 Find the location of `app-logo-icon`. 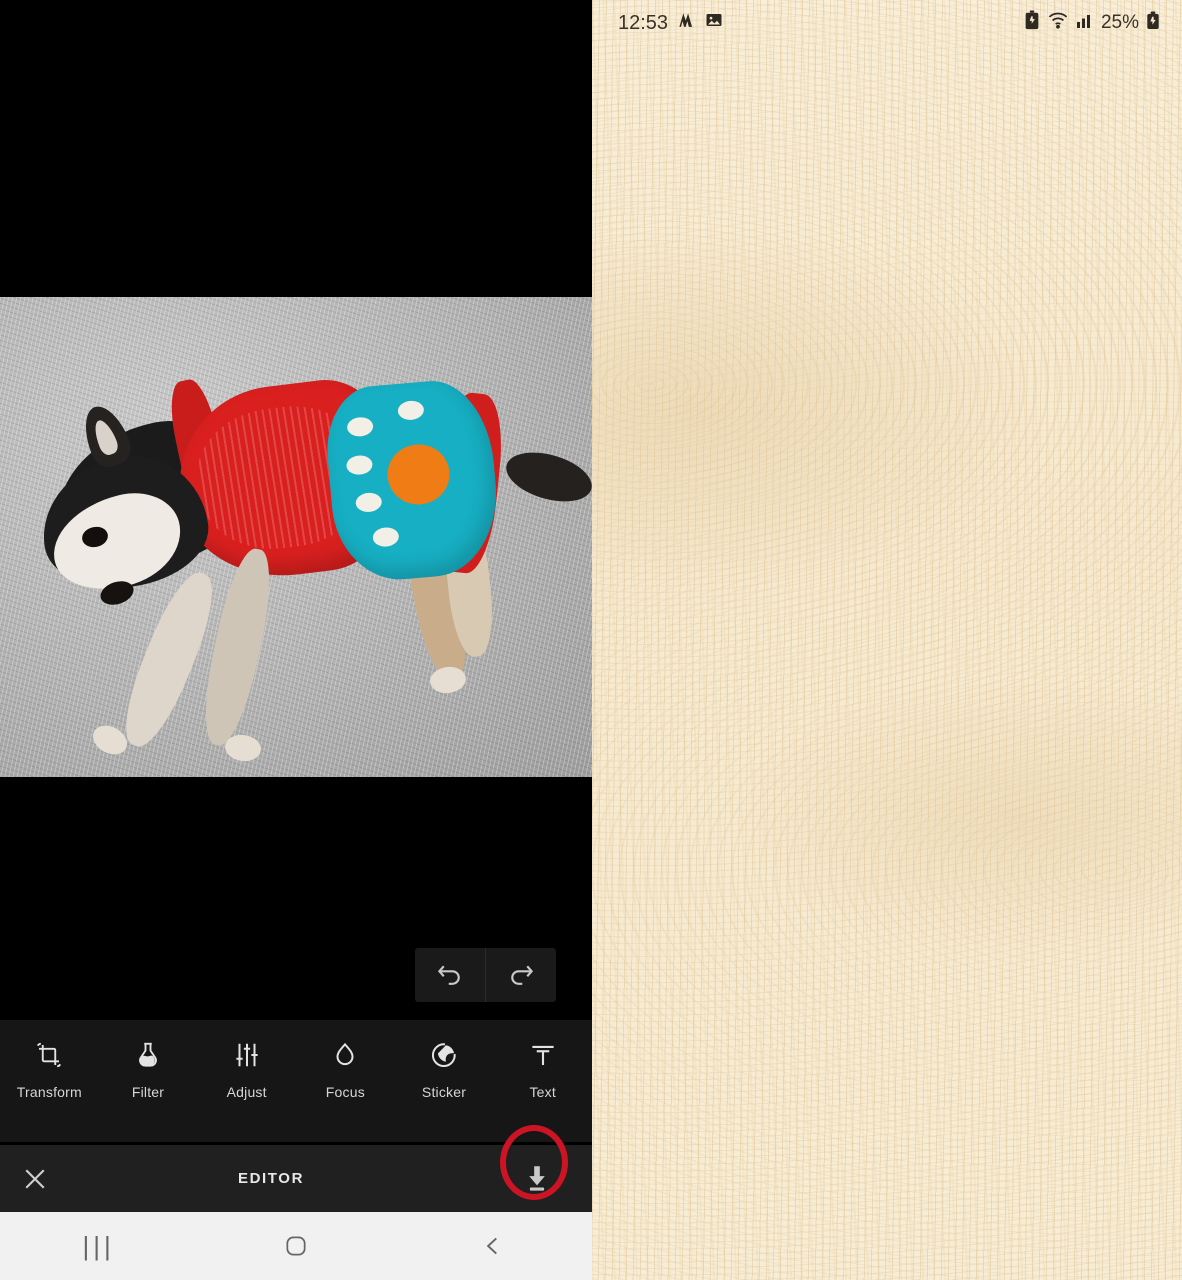

app-logo-icon is located at coordinates (686, 23).